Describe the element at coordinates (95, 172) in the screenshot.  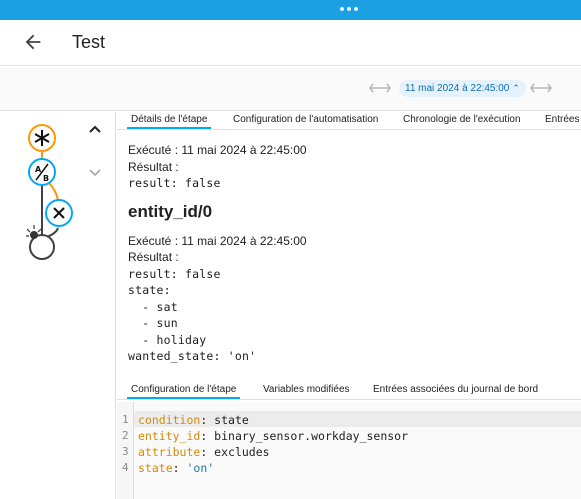
I see `chevron-down-icon` at that location.